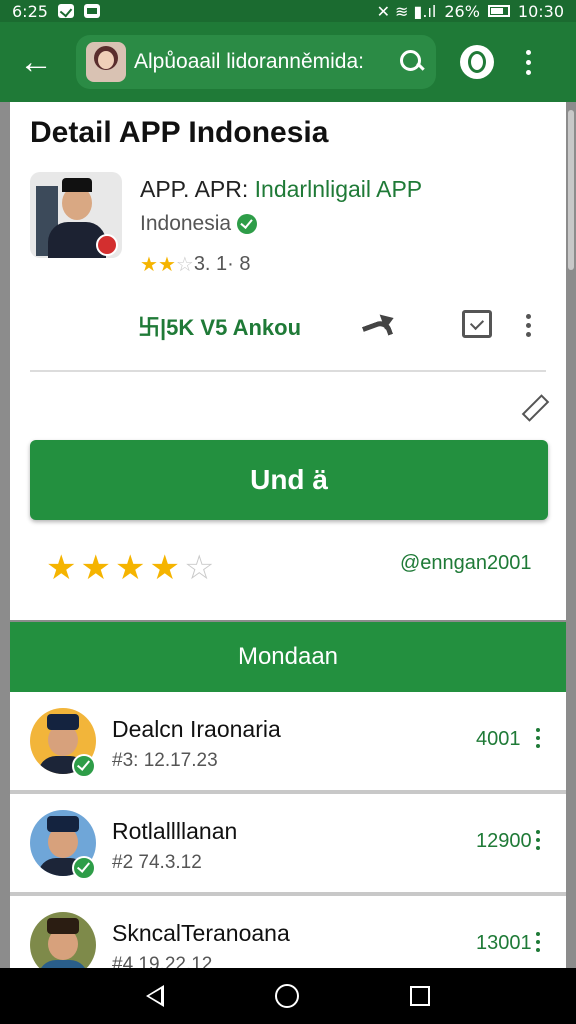 The height and width of the screenshot is (1024, 576). I want to click on battery-icon, so click(498, 11).